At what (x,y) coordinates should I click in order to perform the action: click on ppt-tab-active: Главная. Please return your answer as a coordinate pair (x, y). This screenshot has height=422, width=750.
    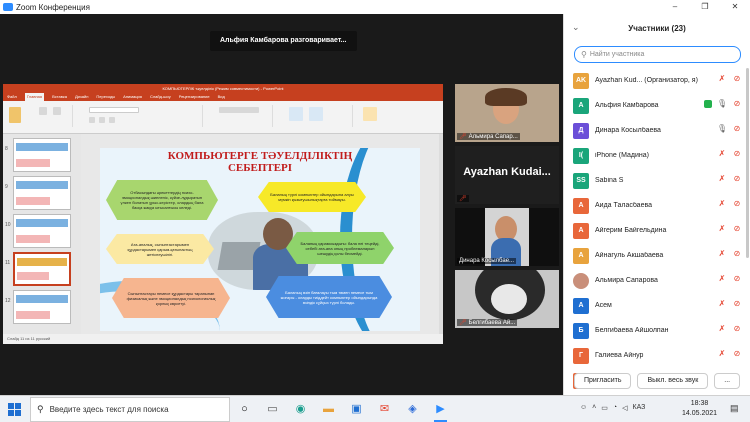
    Looking at the image, I should click on (34, 97).